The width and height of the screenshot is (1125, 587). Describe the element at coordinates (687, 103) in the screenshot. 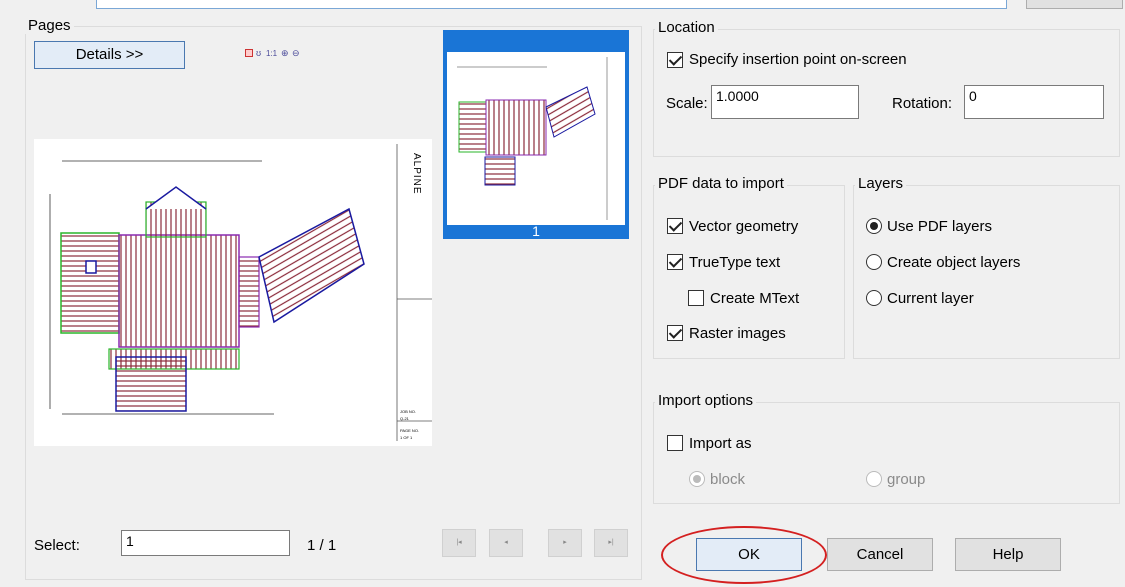

I see `scale-label: Scale:` at that location.